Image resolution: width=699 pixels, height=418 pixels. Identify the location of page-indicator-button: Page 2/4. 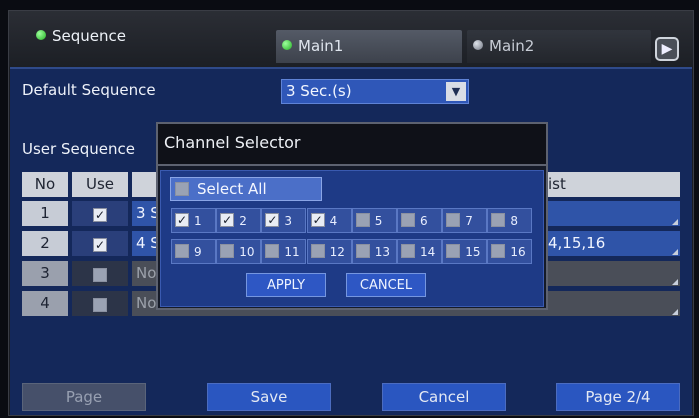
(618, 397).